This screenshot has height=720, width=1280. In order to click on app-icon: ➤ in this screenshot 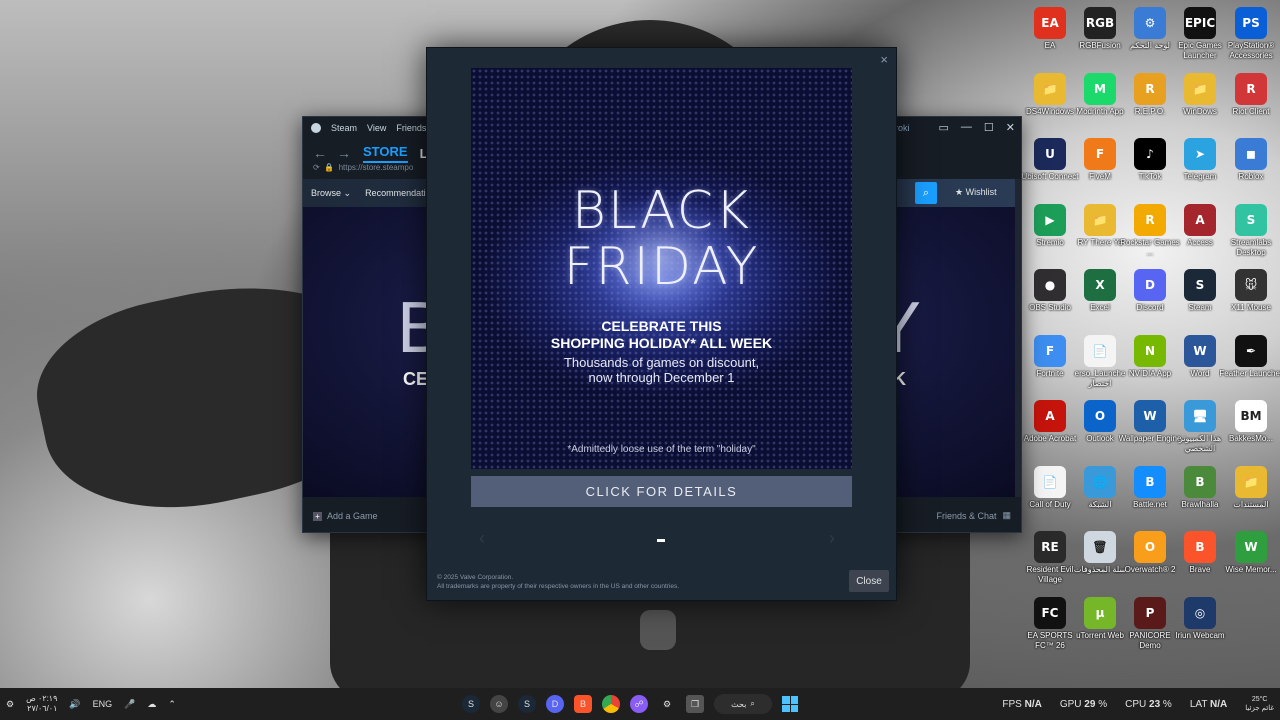, I will do `click(1200, 154)`.